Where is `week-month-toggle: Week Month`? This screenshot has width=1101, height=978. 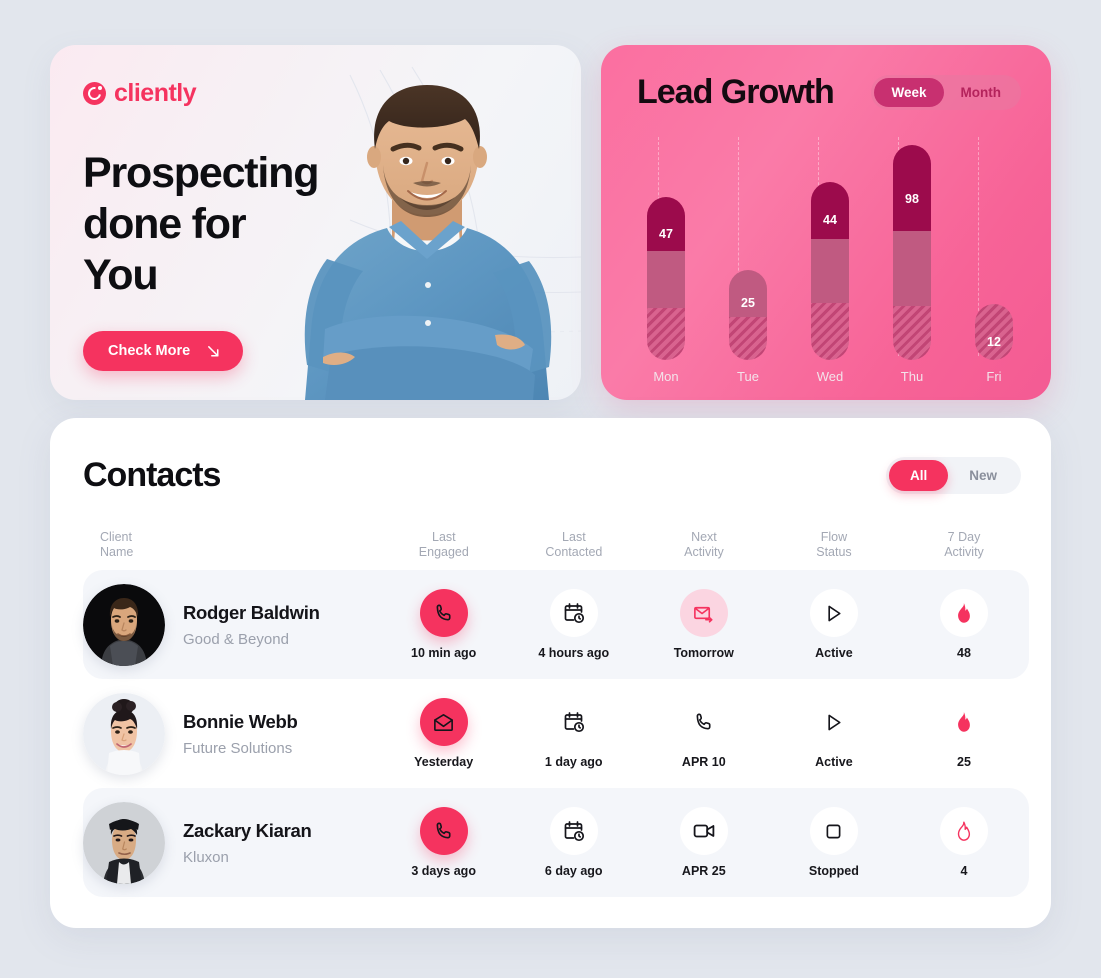
week-month-toggle: Week Month is located at coordinates (946, 92).